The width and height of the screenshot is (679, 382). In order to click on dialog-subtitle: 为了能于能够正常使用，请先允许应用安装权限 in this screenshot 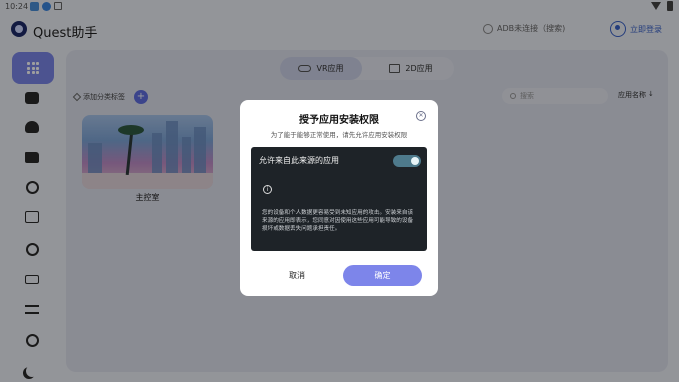, I will do `click(339, 135)`.